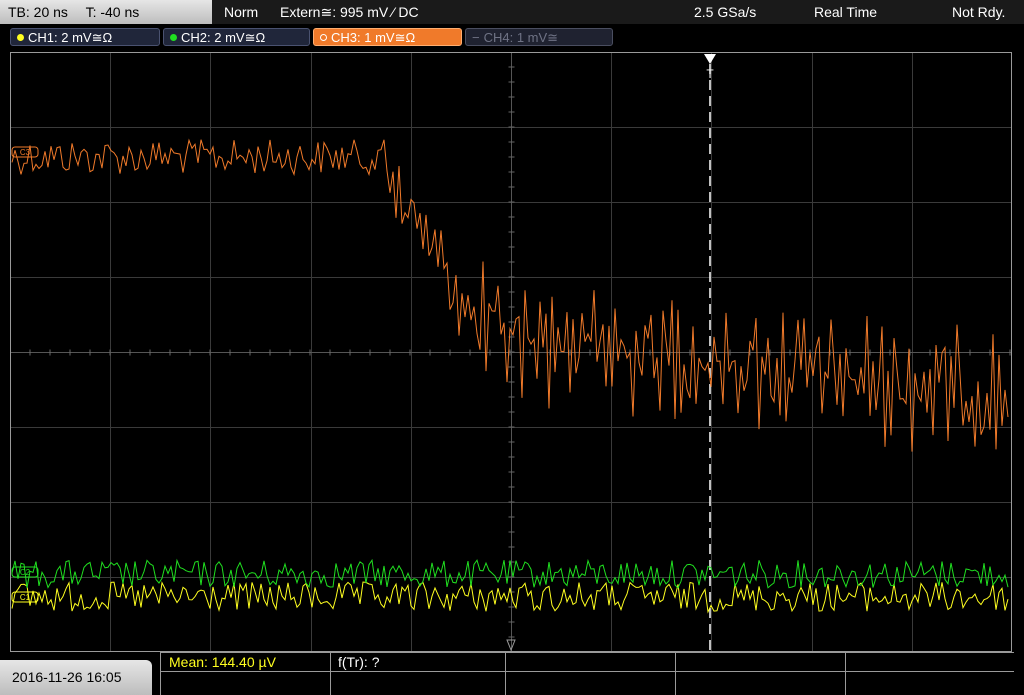 Image resolution: width=1024 pixels, height=695 pixels. I want to click on ch3-label: CH3: 1 mV≅Ω, so click(373, 37).